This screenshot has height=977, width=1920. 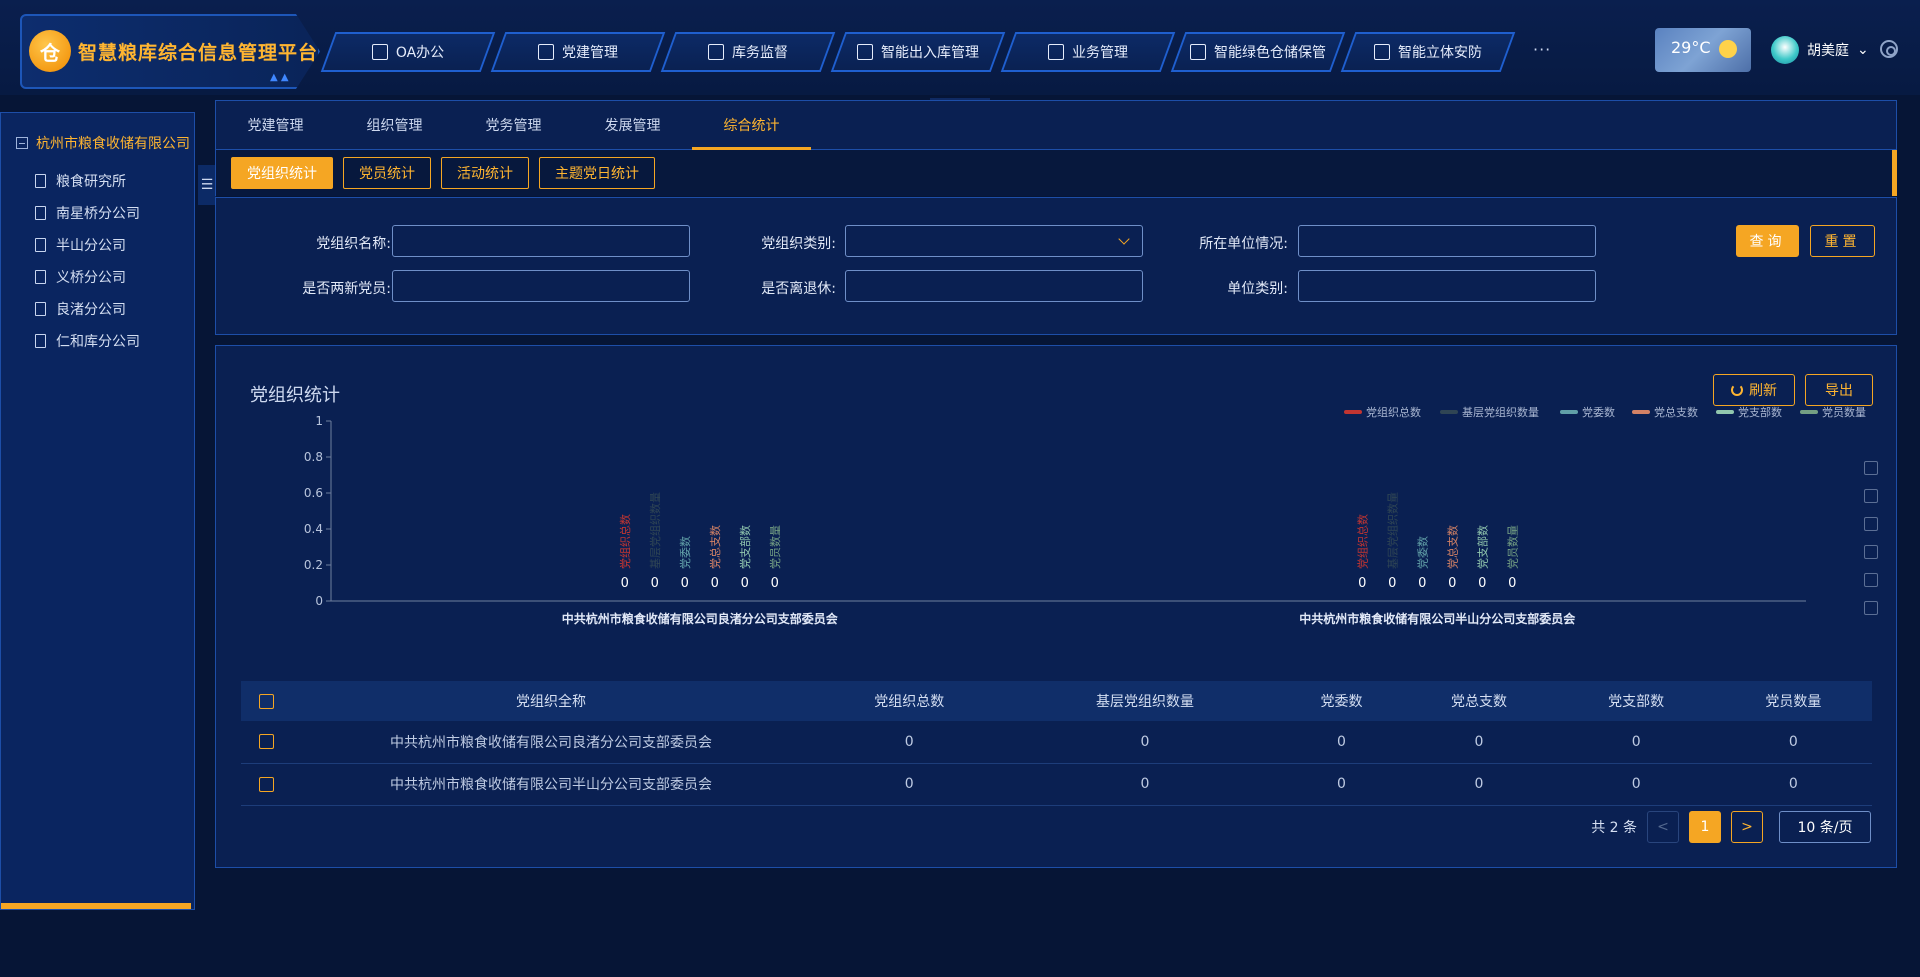 I want to click on select-all-checkbox, so click(x=266, y=701).